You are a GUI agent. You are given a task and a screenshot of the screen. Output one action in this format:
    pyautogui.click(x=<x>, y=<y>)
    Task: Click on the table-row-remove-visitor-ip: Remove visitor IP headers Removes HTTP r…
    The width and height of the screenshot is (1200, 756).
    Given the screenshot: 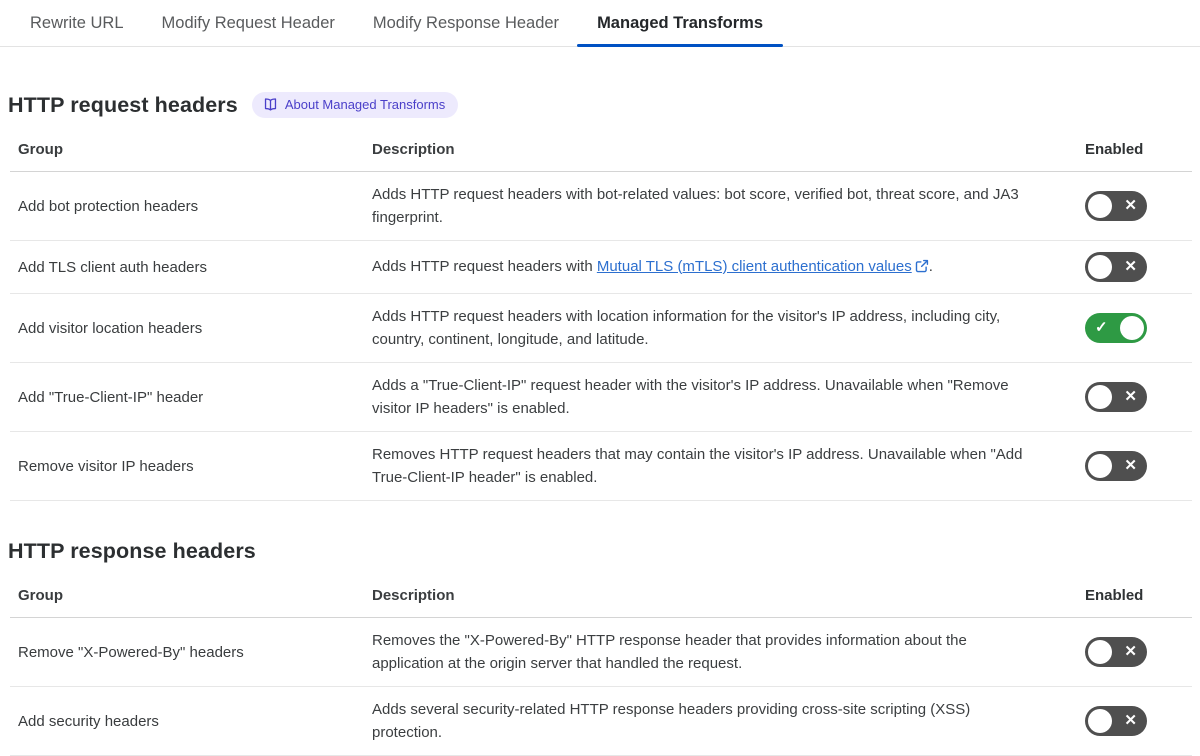 What is the action you would take?
    pyautogui.click(x=601, y=466)
    